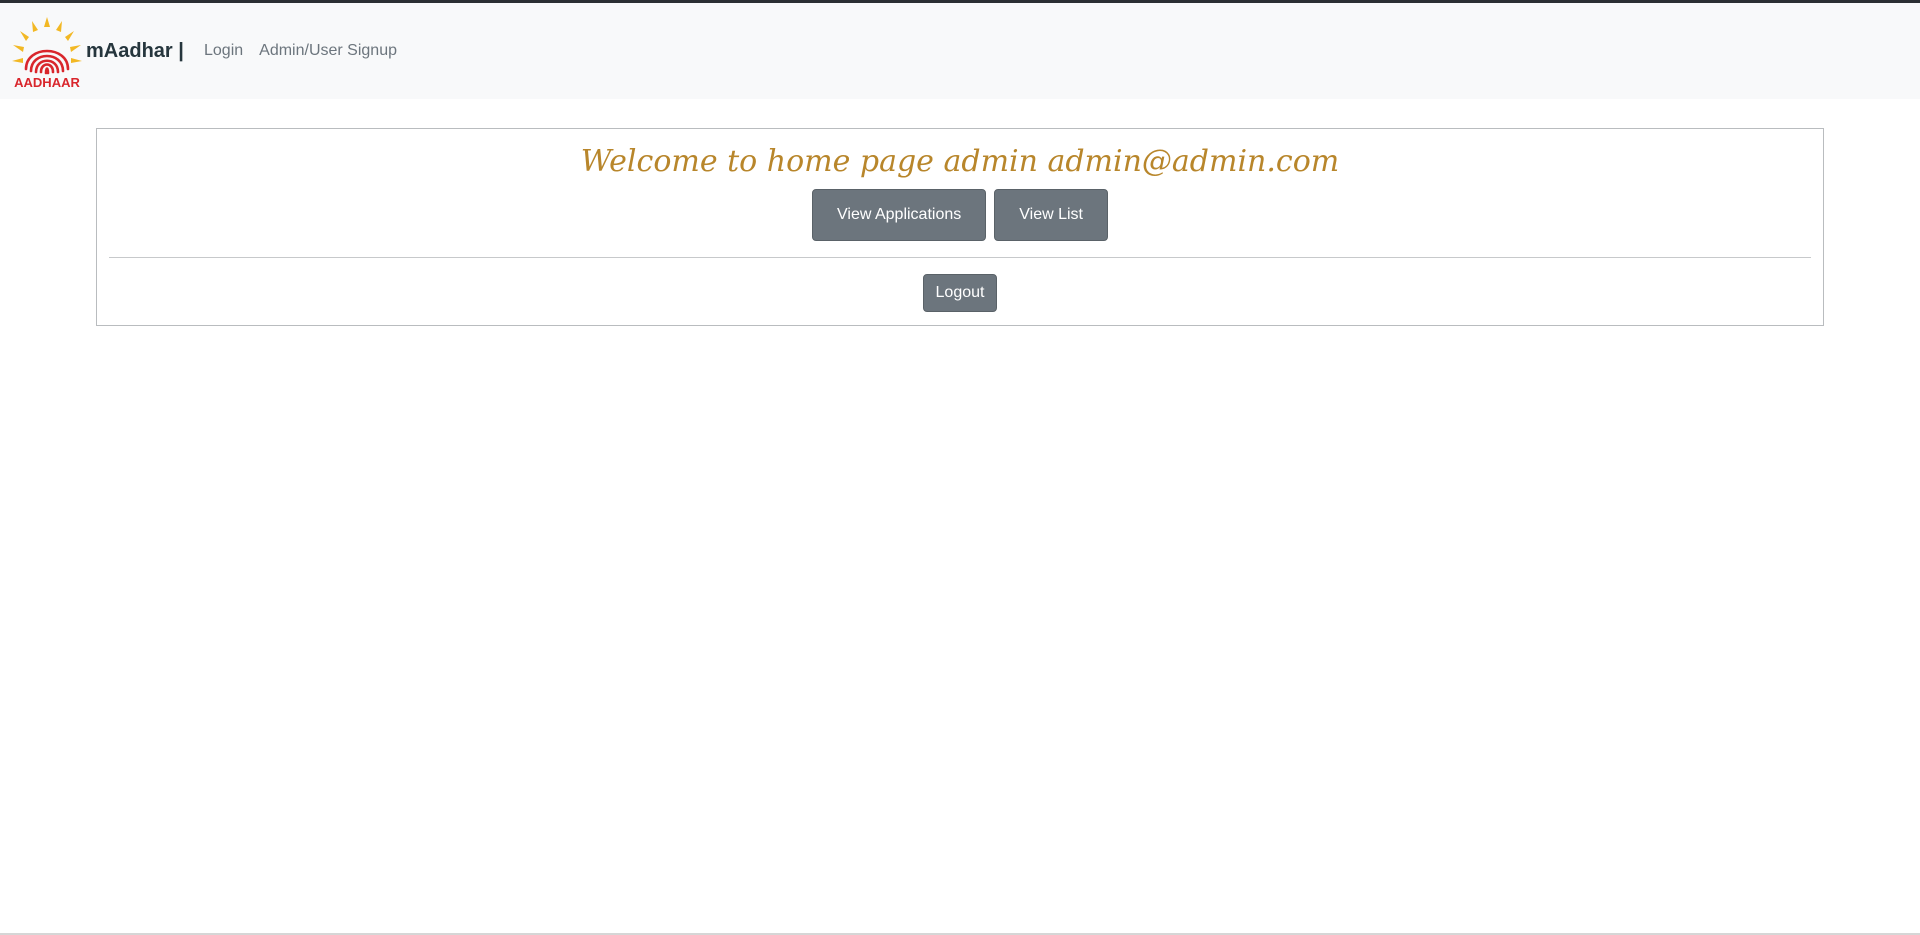 This screenshot has height=935, width=1920. Describe the element at coordinates (47, 53) in the screenshot. I see `aadhaar-logo: AADHAAR` at that location.